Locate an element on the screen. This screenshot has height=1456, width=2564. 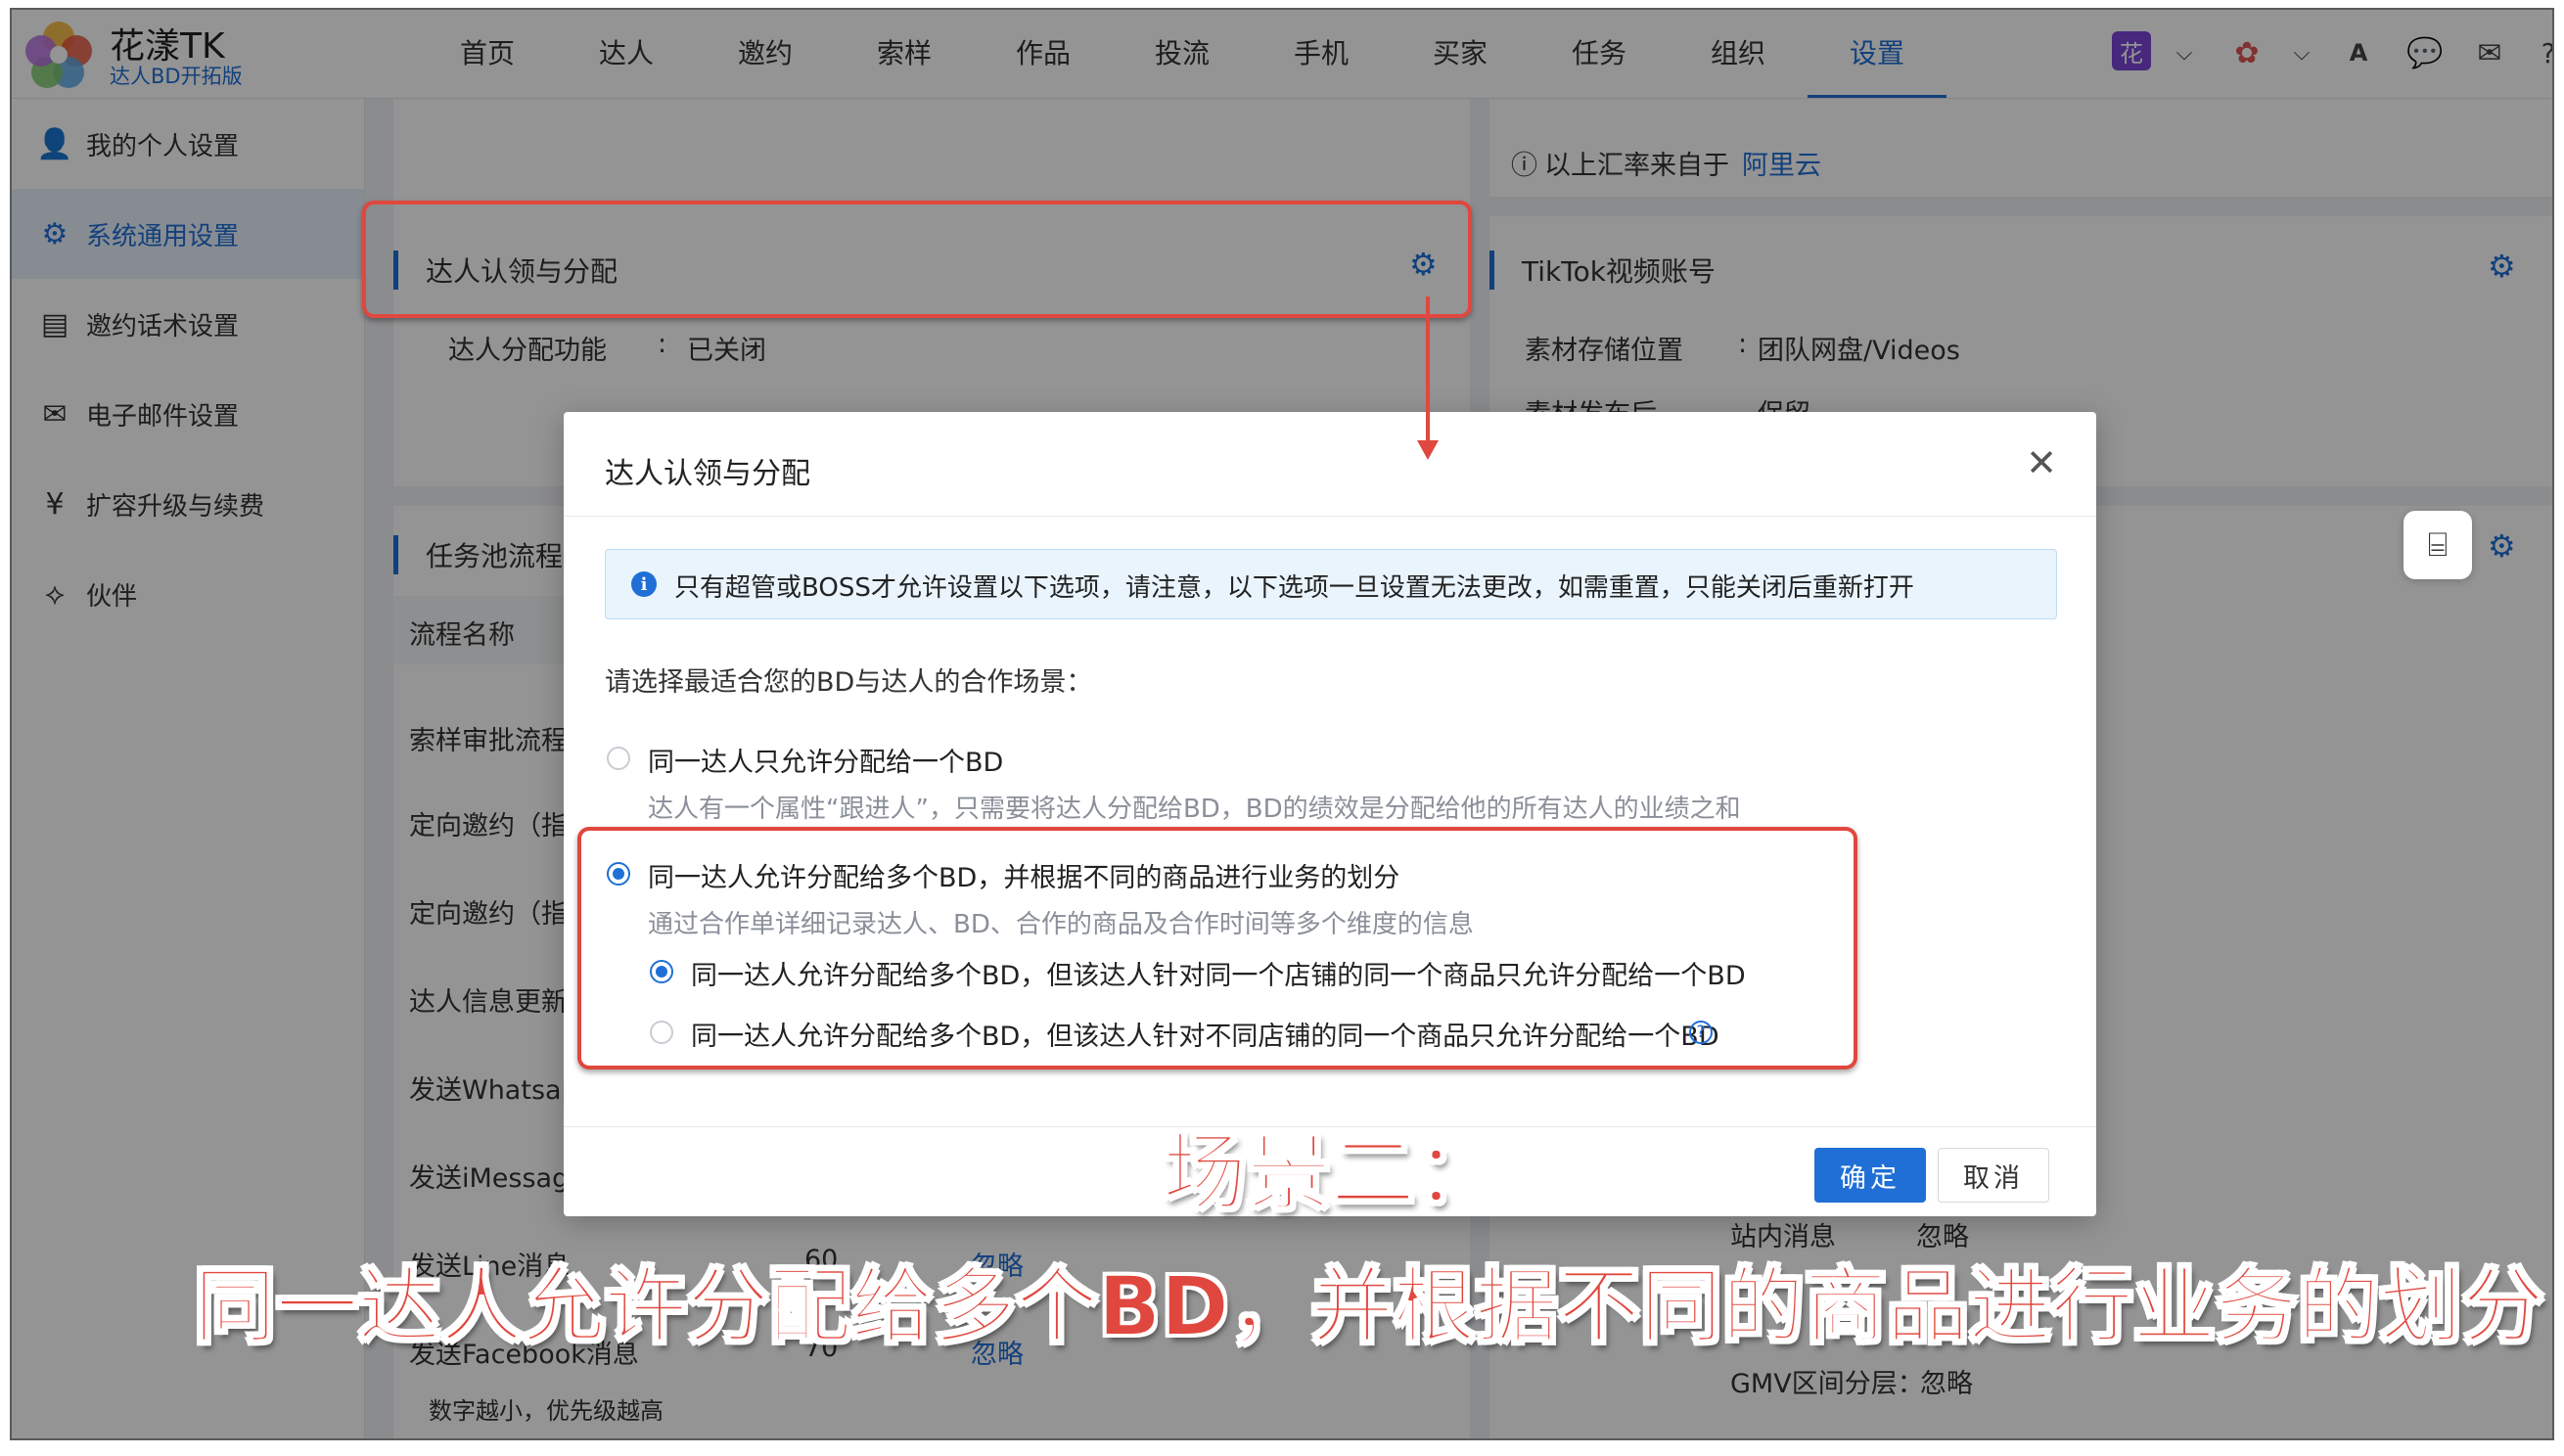
annotation-arrowhead is located at coordinates (1428, 450).